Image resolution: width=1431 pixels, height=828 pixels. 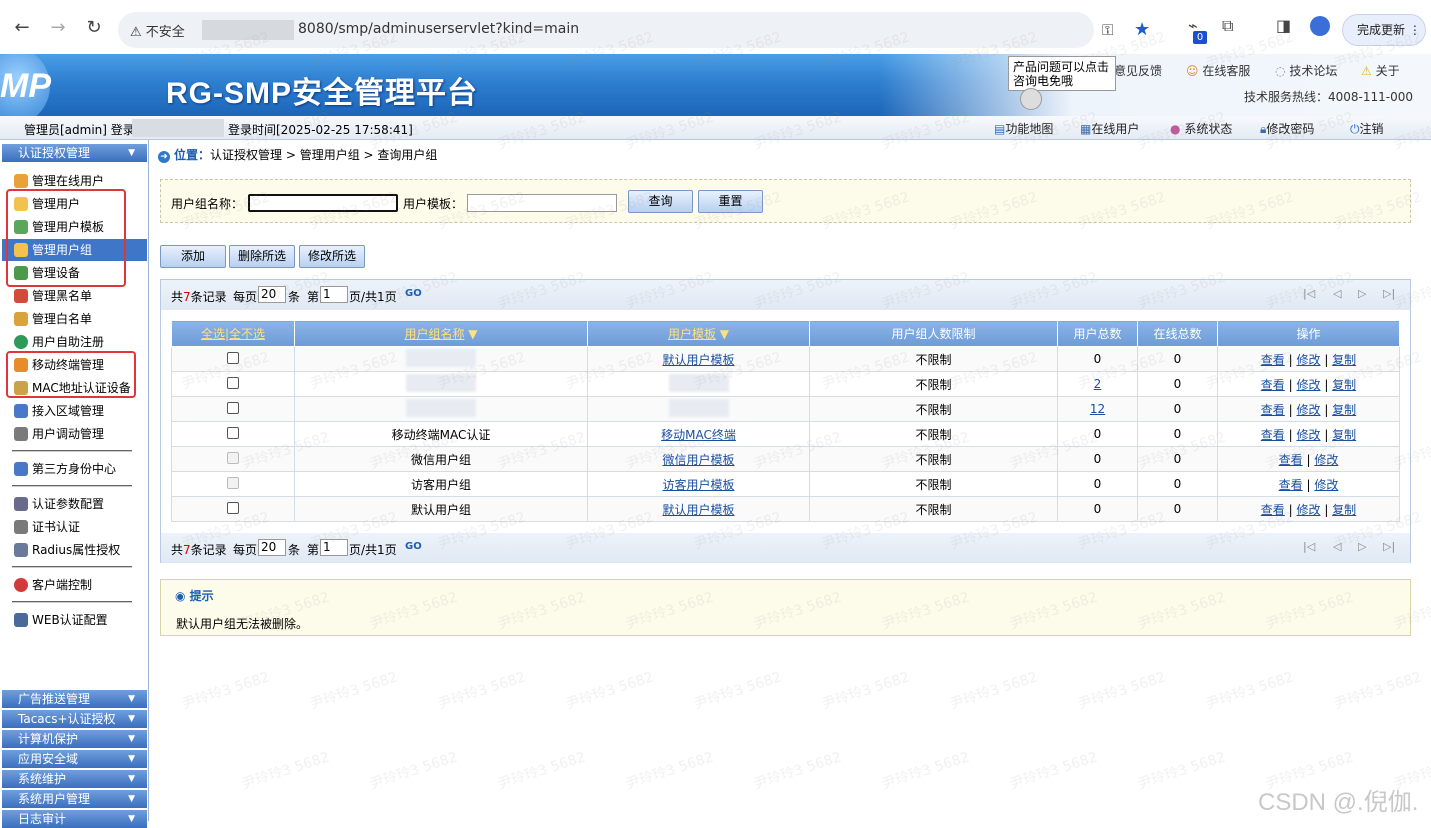 I want to click on sidebar-item-user-transfer: 用户调动管理, so click(x=79, y=434).